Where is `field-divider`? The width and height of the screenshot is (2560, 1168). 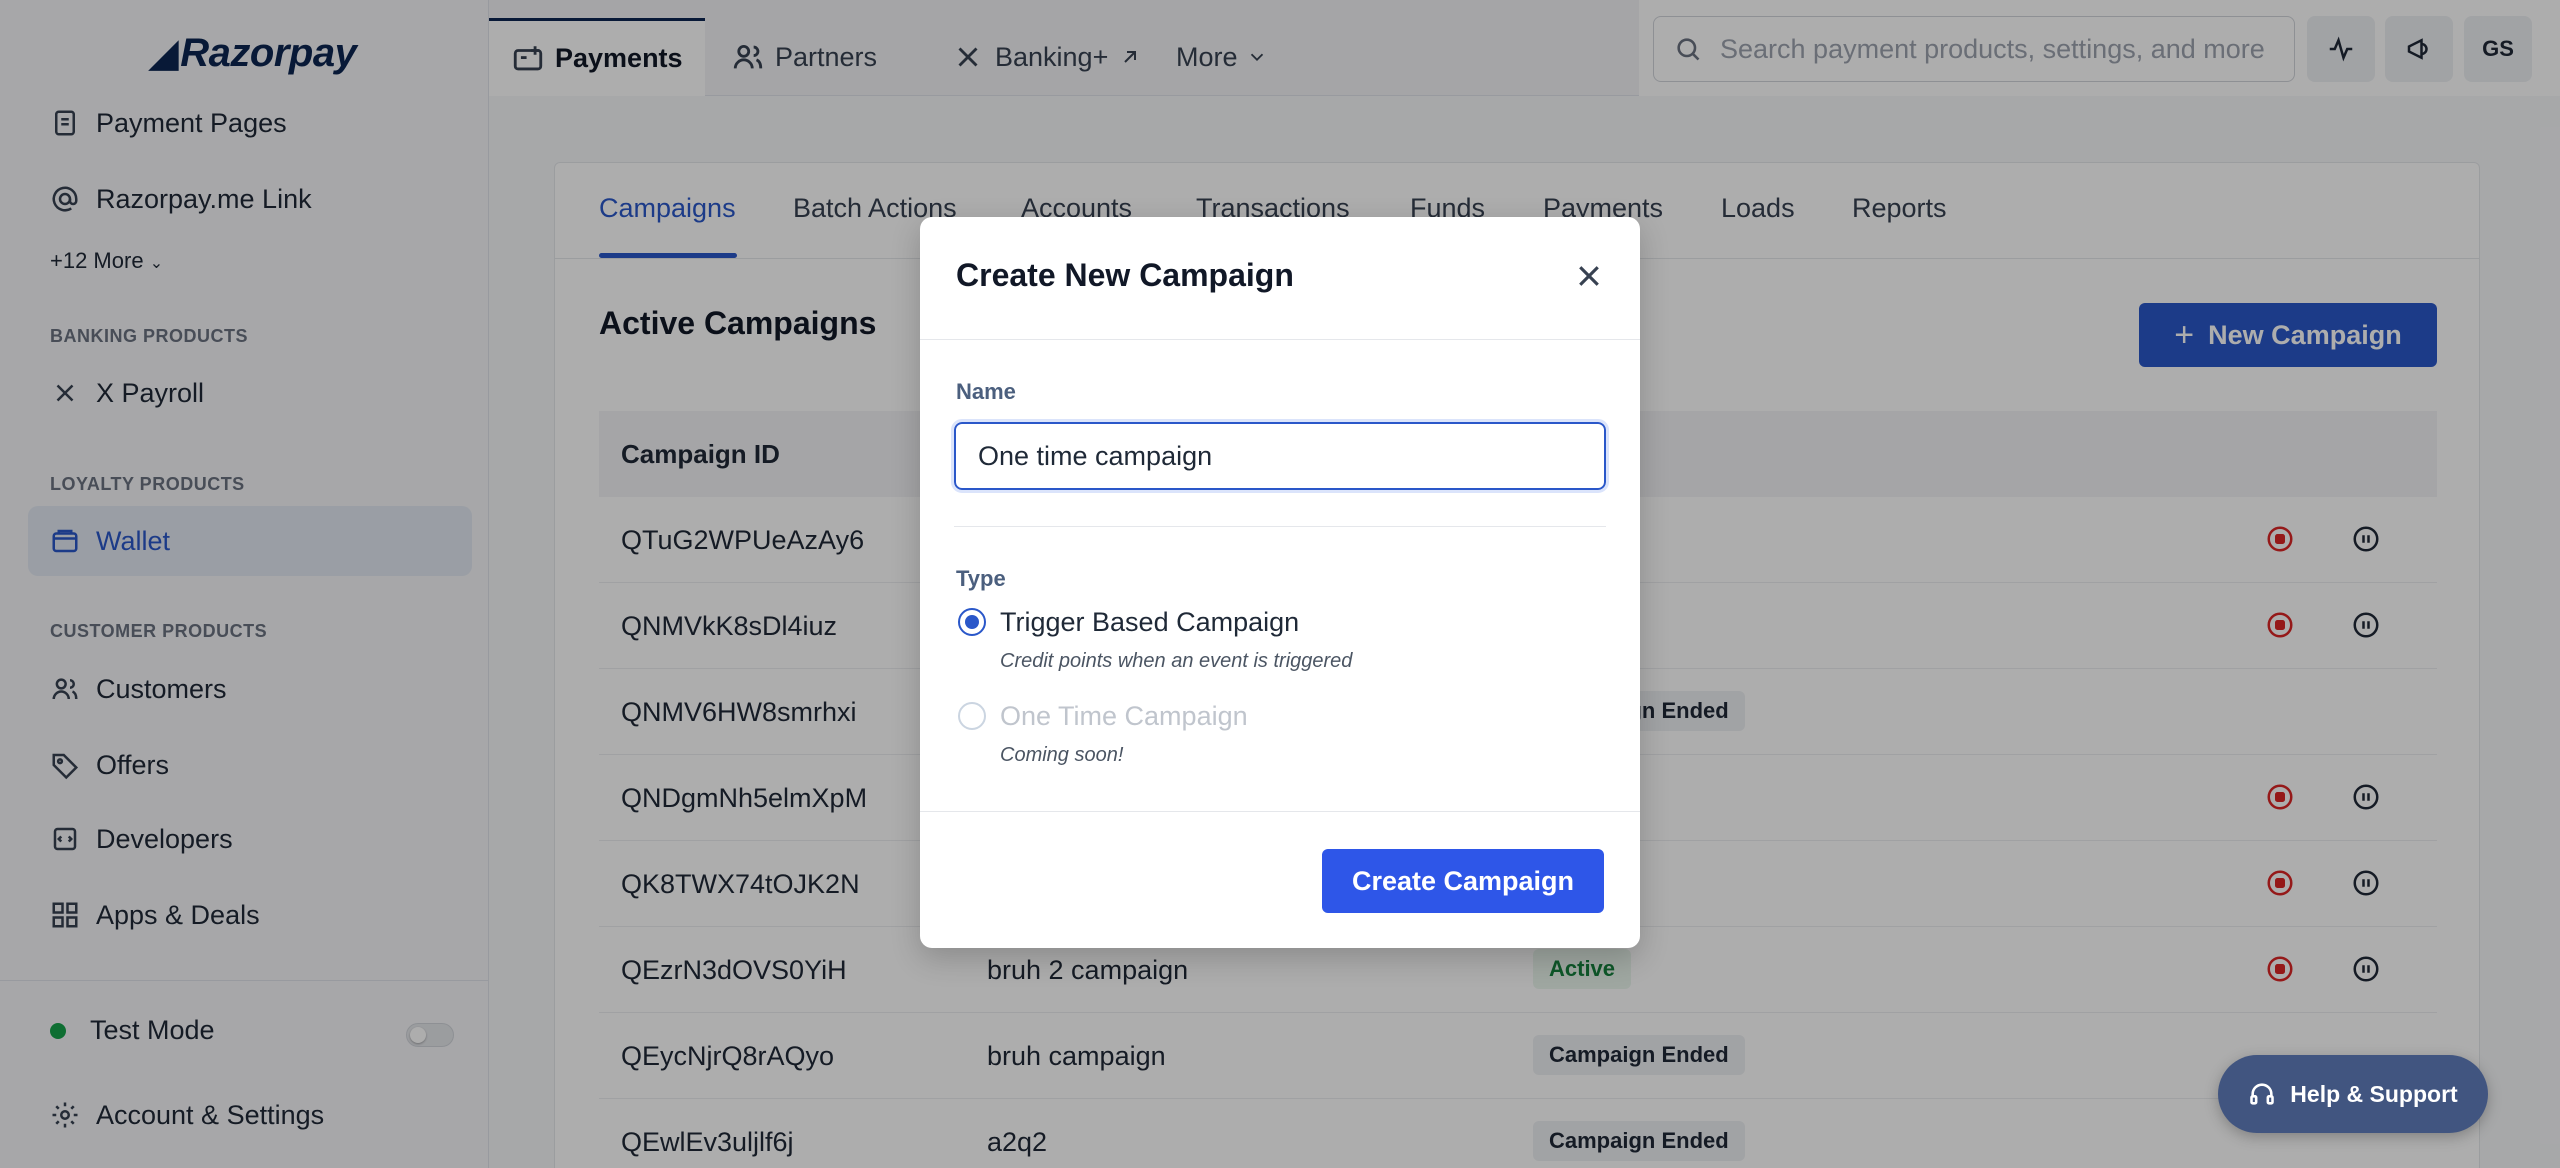
field-divider is located at coordinates (1280, 526).